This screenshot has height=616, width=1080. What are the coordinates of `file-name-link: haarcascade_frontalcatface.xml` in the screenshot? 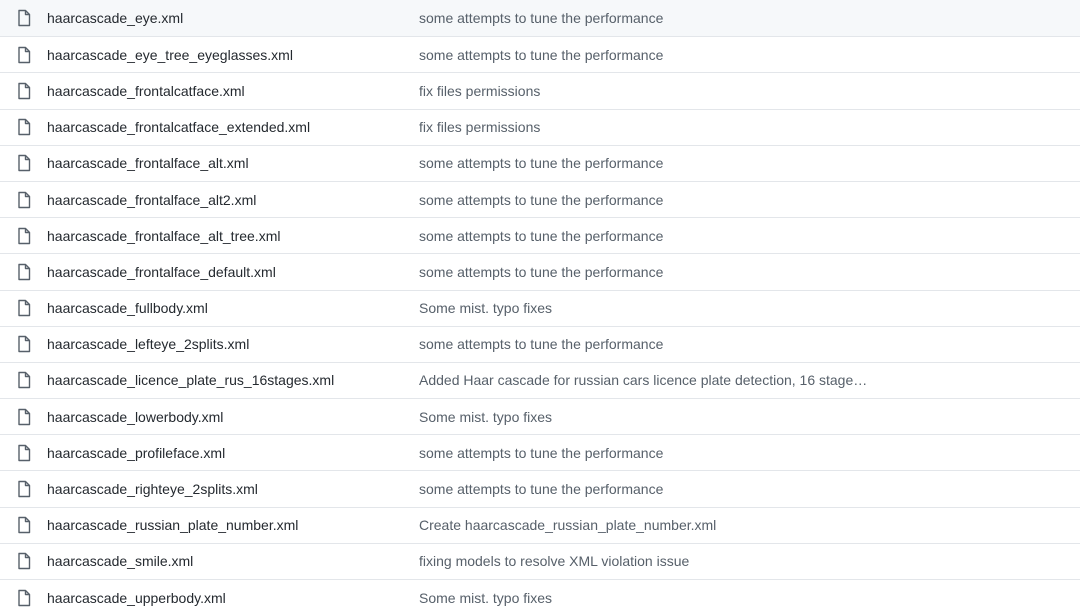 It's located at (146, 91).